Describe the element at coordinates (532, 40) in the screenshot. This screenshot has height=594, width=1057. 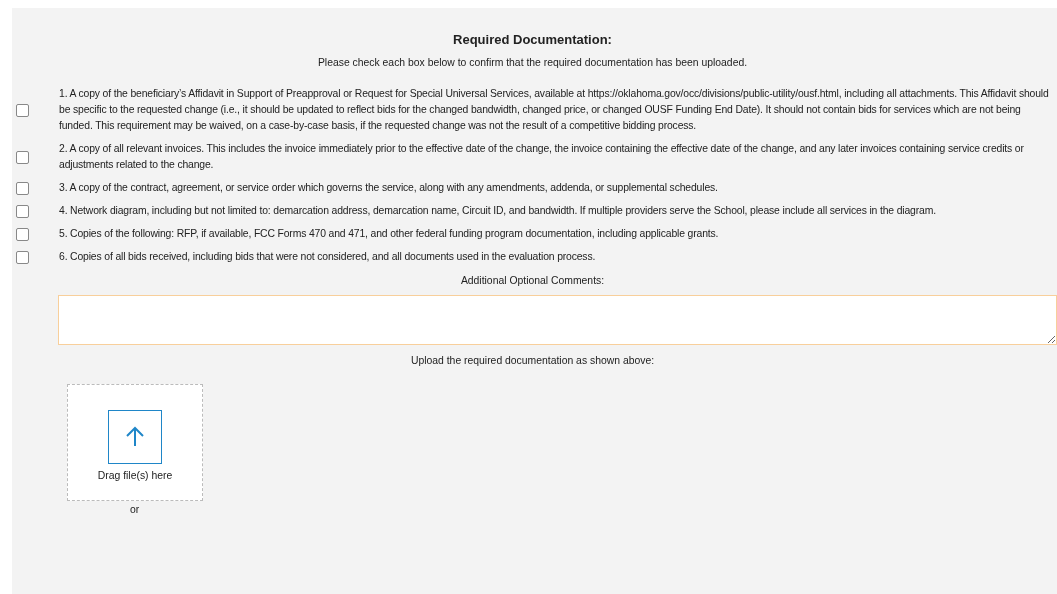
I see `section-title: Required Documentation:` at that location.